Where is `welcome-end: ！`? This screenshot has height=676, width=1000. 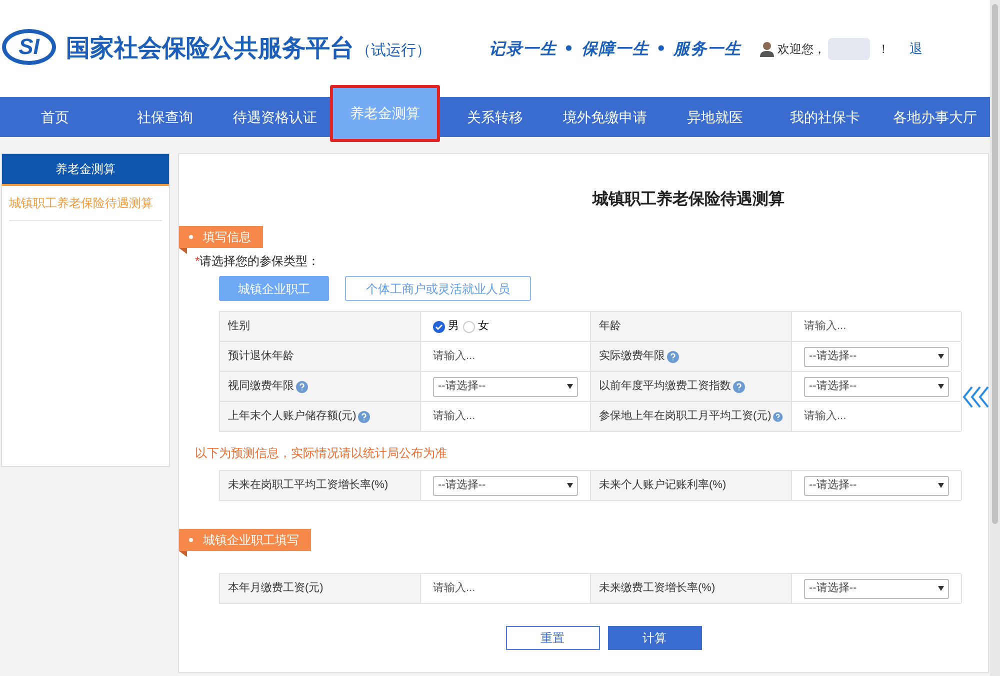 welcome-end: ！ is located at coordinates (884, 49).